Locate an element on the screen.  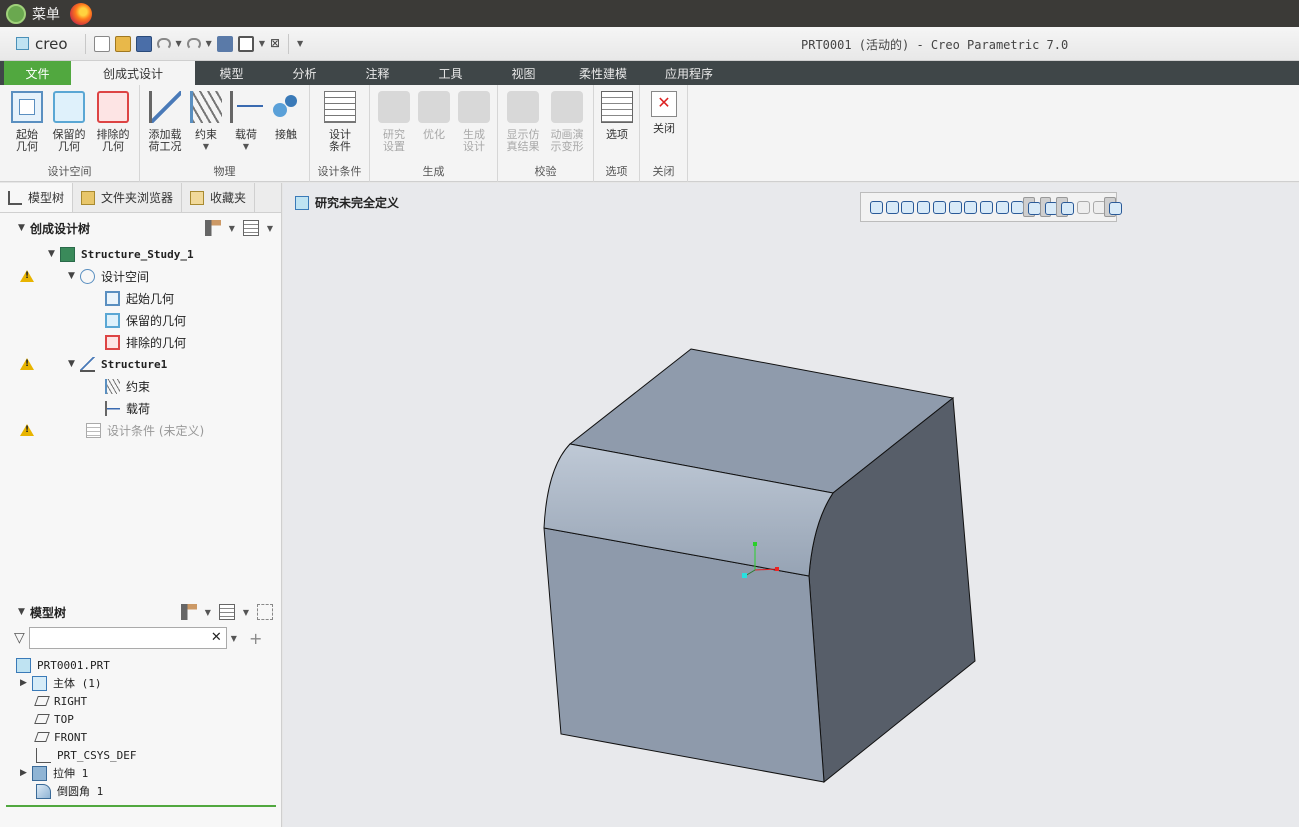
filter-icon: ▽ is located at coordinates (19, 638).